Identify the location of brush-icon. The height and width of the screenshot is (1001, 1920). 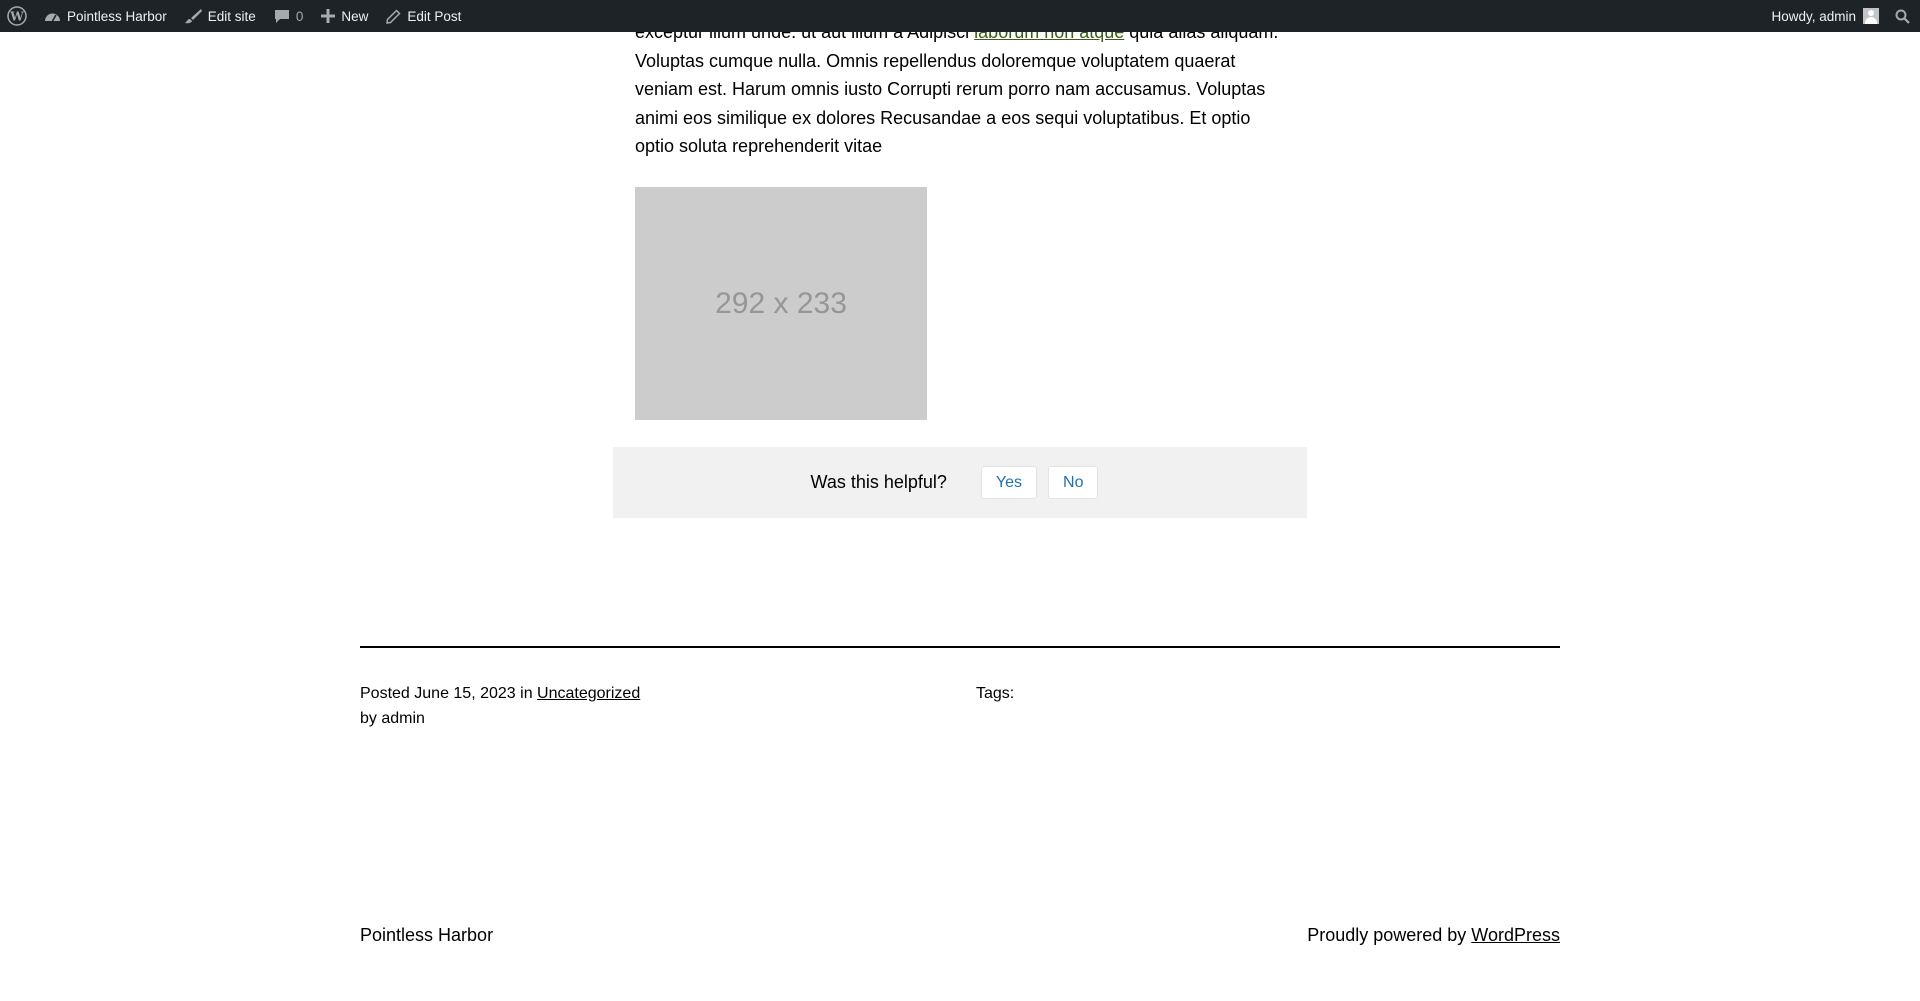
(193, 16).